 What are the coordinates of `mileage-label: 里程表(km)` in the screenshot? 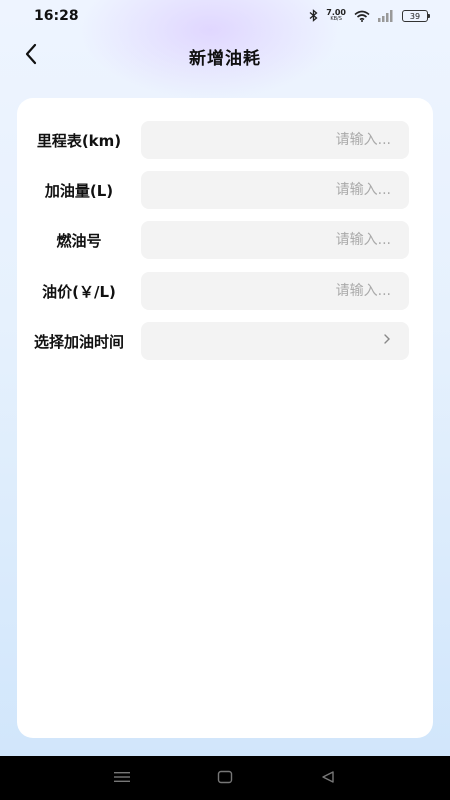 It's located at (79, 140).